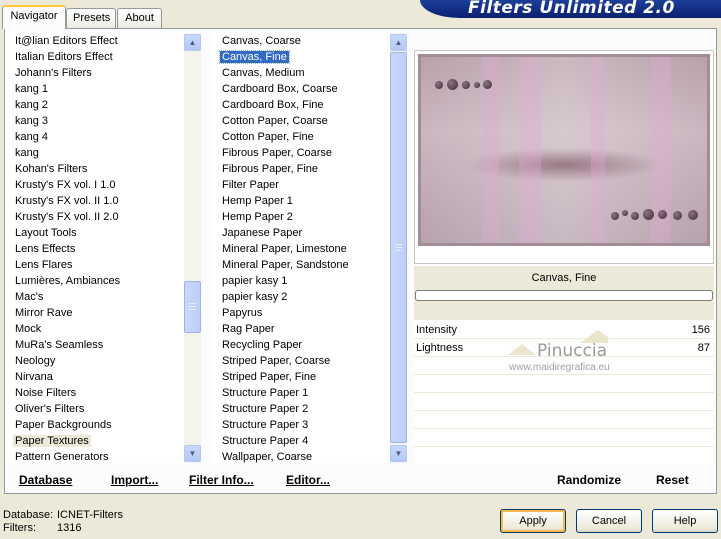 This screenshot has height=539, width=721. I want to click on help-button: Help, so click(685, 521).